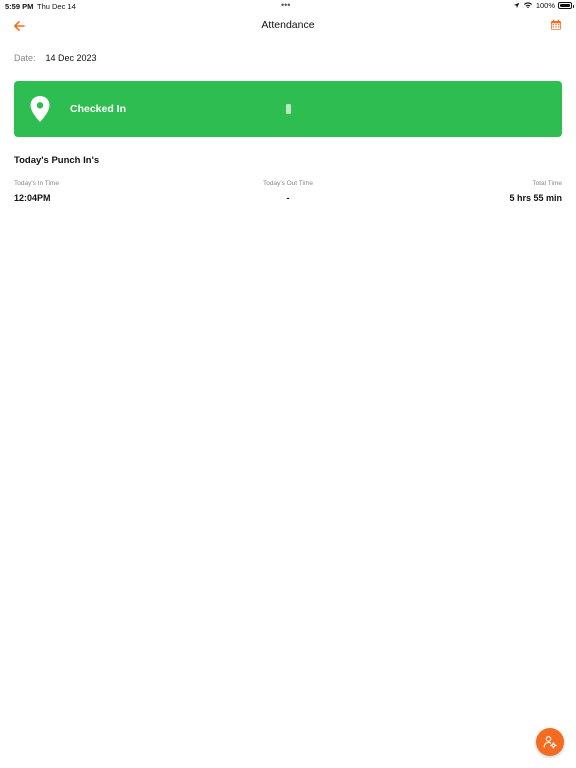 The image size is (576, 768). I want to click on table-row: 12:04PM - 5 hrs 55 min, so click(288, 198).